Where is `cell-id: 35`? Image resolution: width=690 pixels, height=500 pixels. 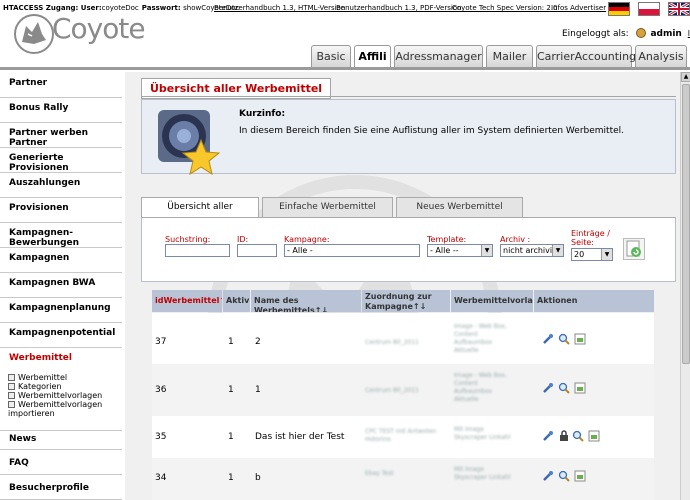
cell-id: 35 is located at coordinates (161, 437).